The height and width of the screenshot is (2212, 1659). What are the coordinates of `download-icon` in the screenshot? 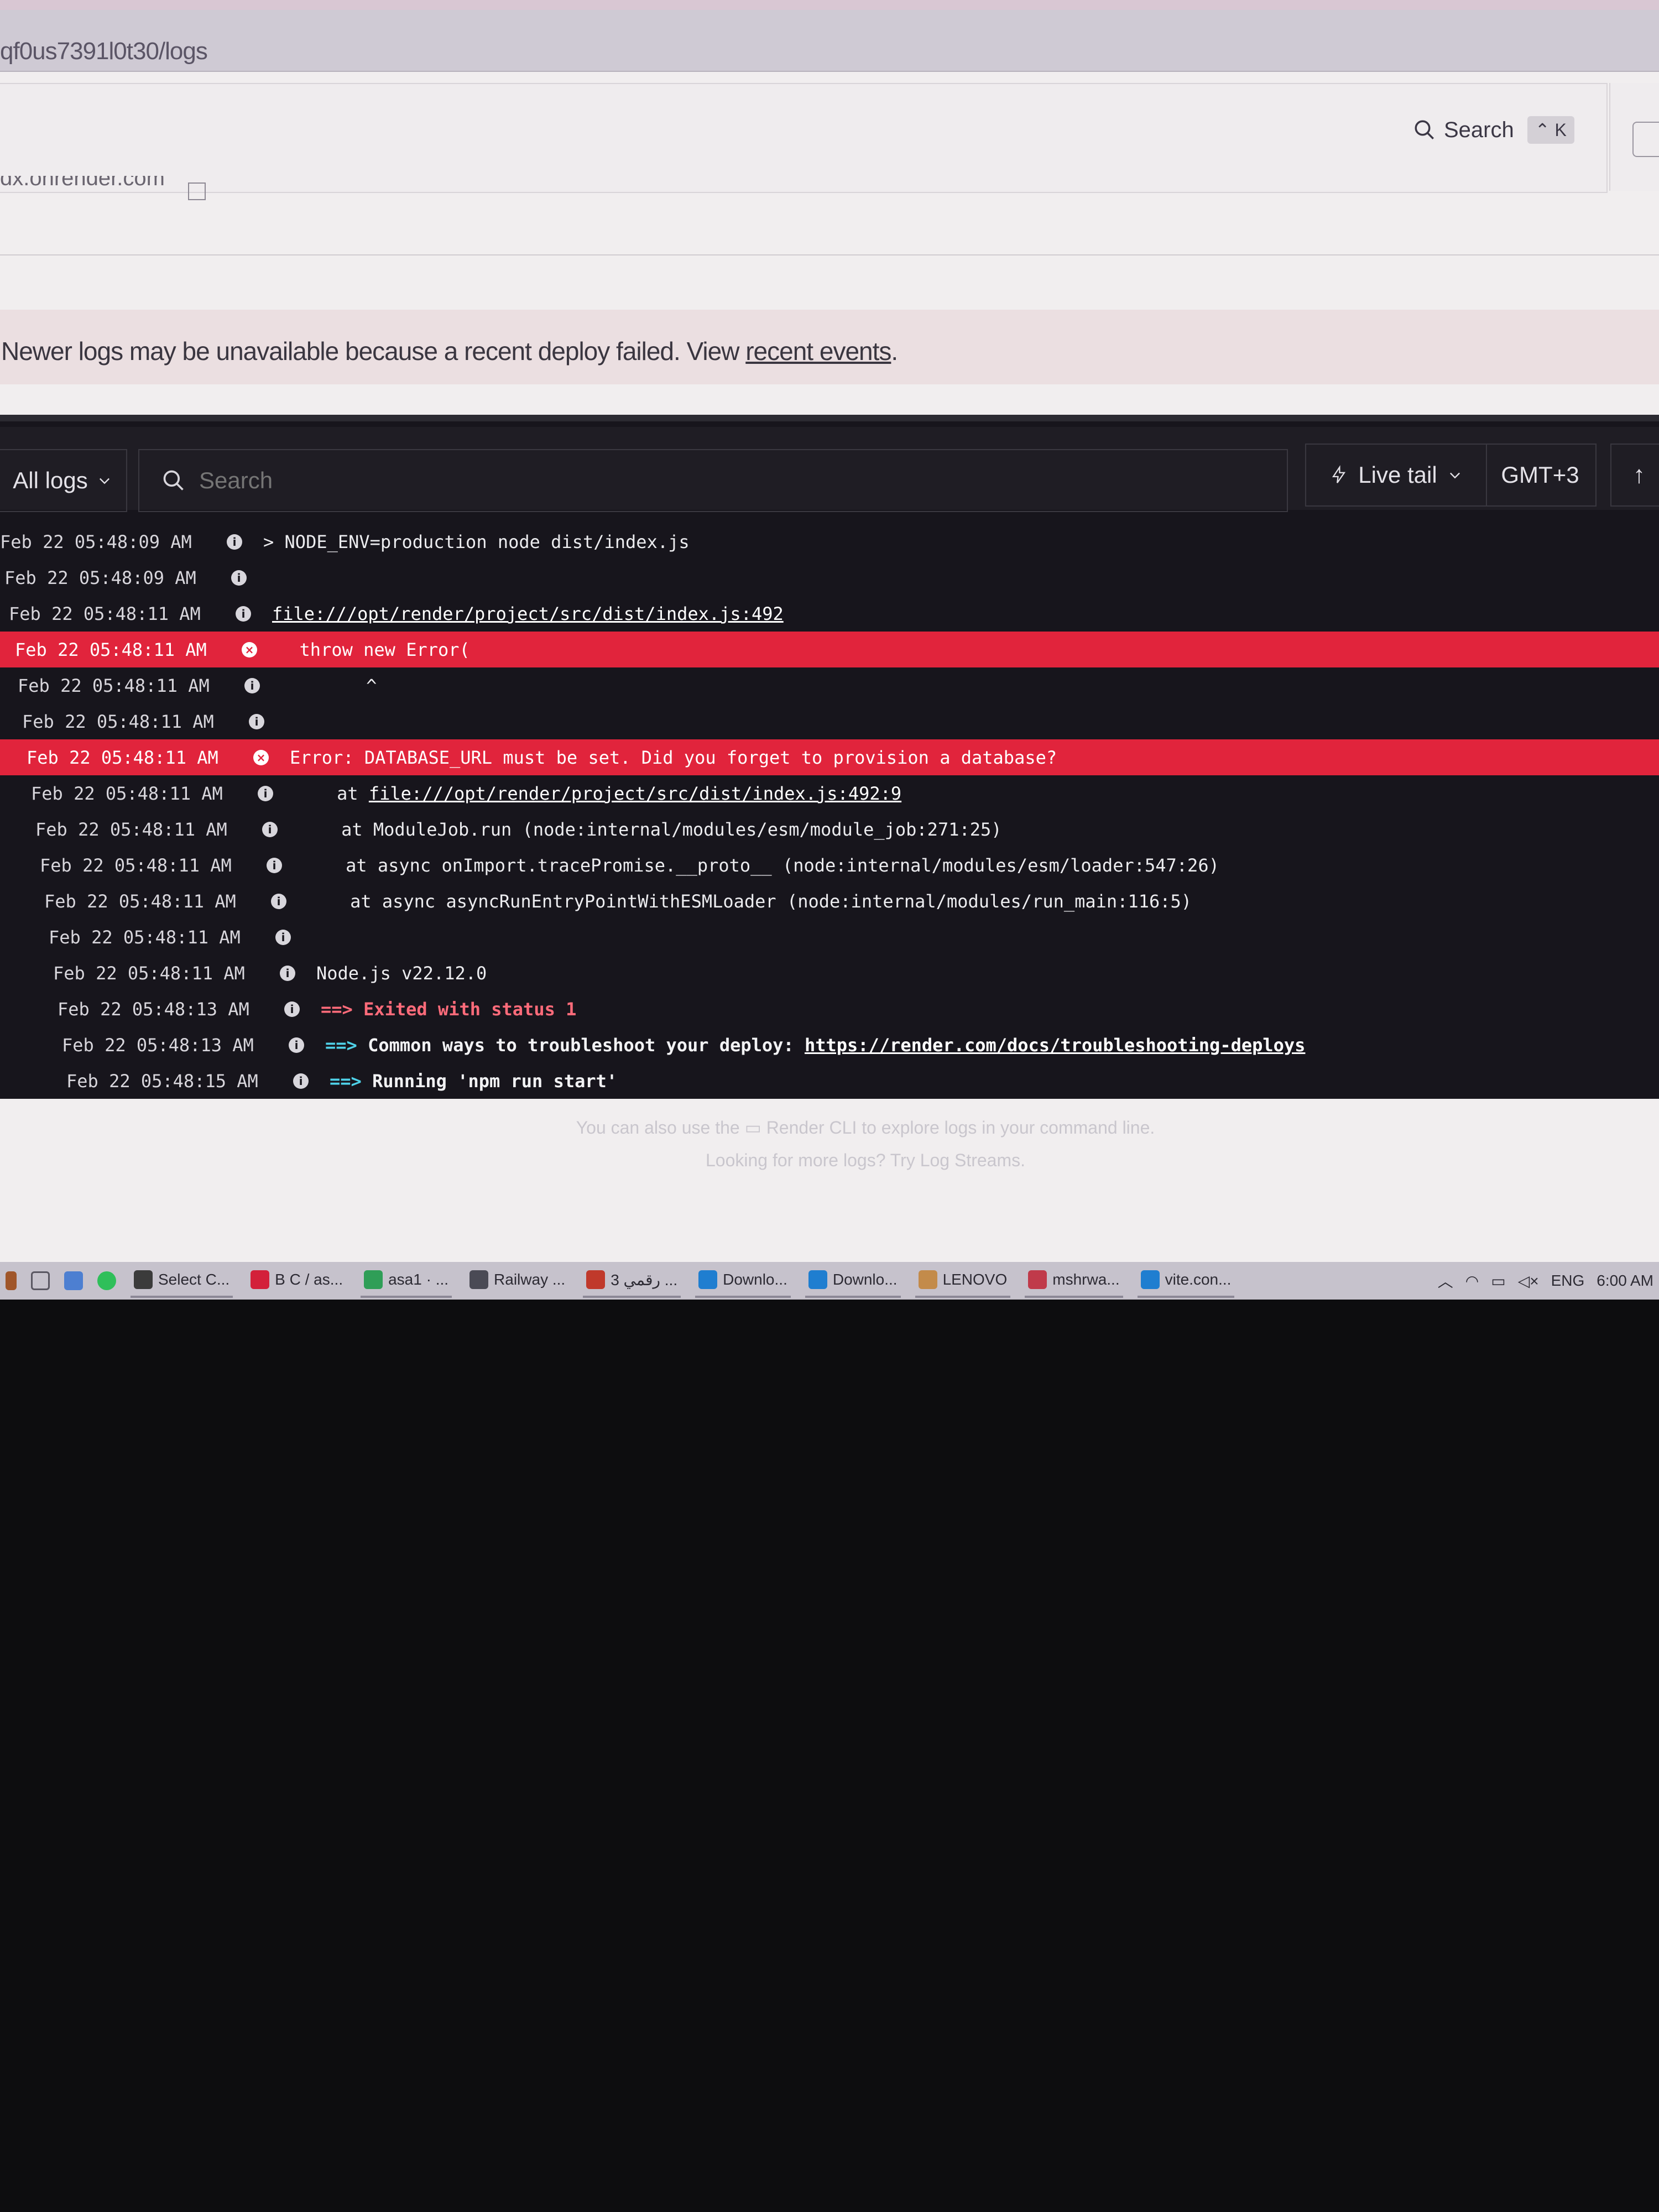 It's located at (708, 1280).